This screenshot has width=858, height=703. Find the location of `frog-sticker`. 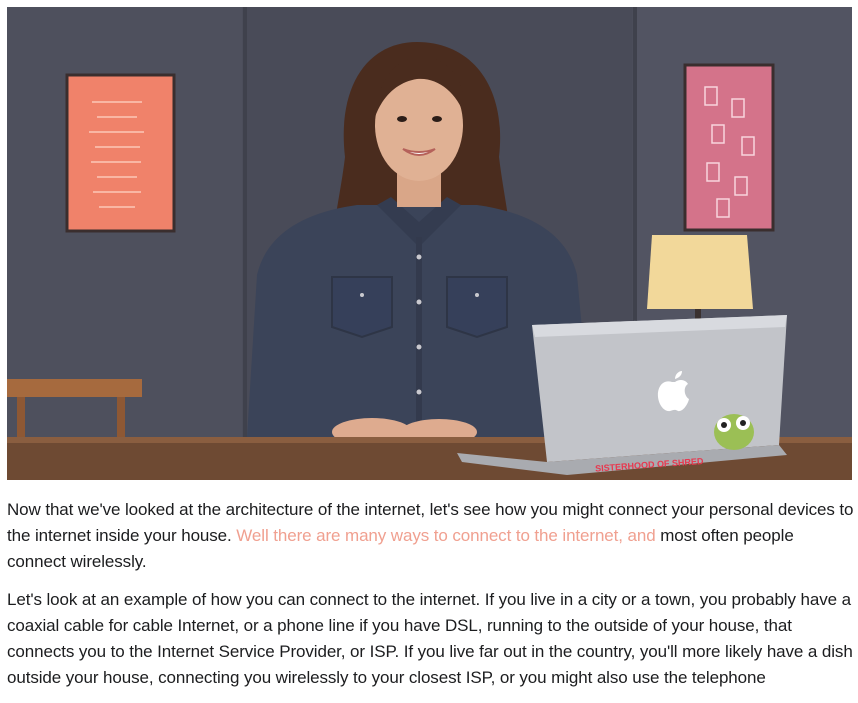

frog-sticker is located at coordinates (734, 432).